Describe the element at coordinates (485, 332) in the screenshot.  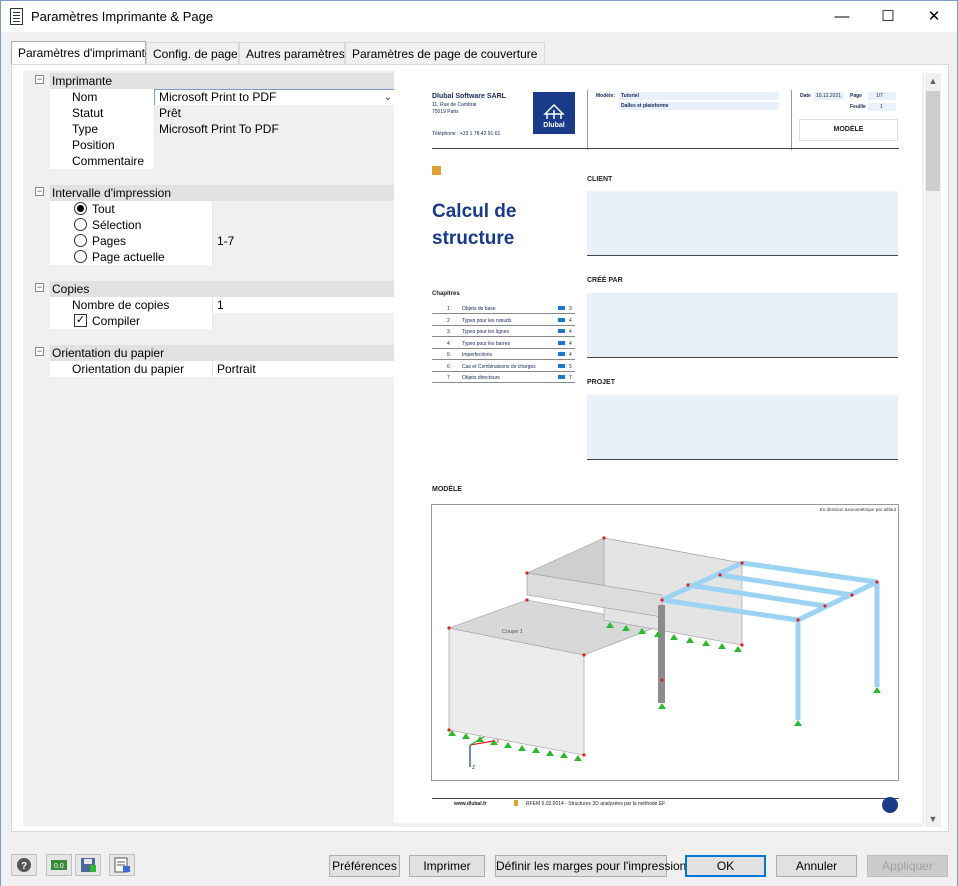
I see `chapter-title: Types pour les lignes` at that location.